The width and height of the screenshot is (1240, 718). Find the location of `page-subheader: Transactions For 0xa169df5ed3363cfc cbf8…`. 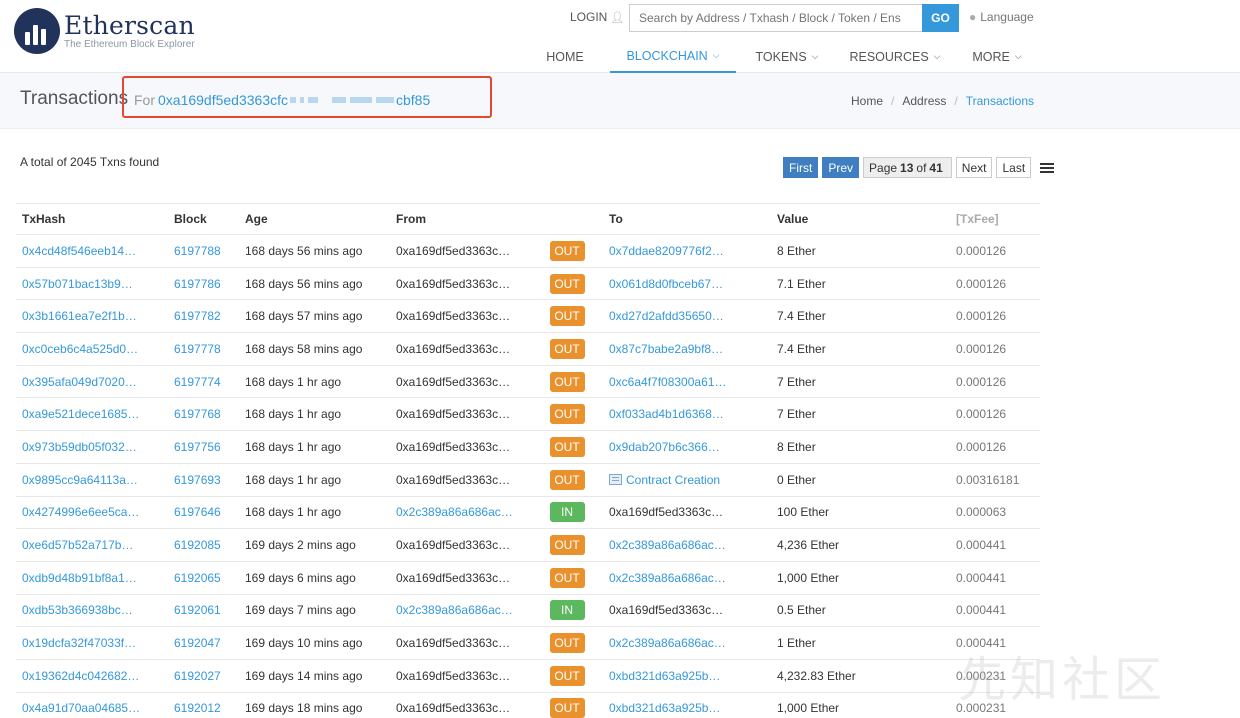

page-subheader: Transactions For 0xa169df5ed3363cfc cbf8… is located at coordinates (620, 101).